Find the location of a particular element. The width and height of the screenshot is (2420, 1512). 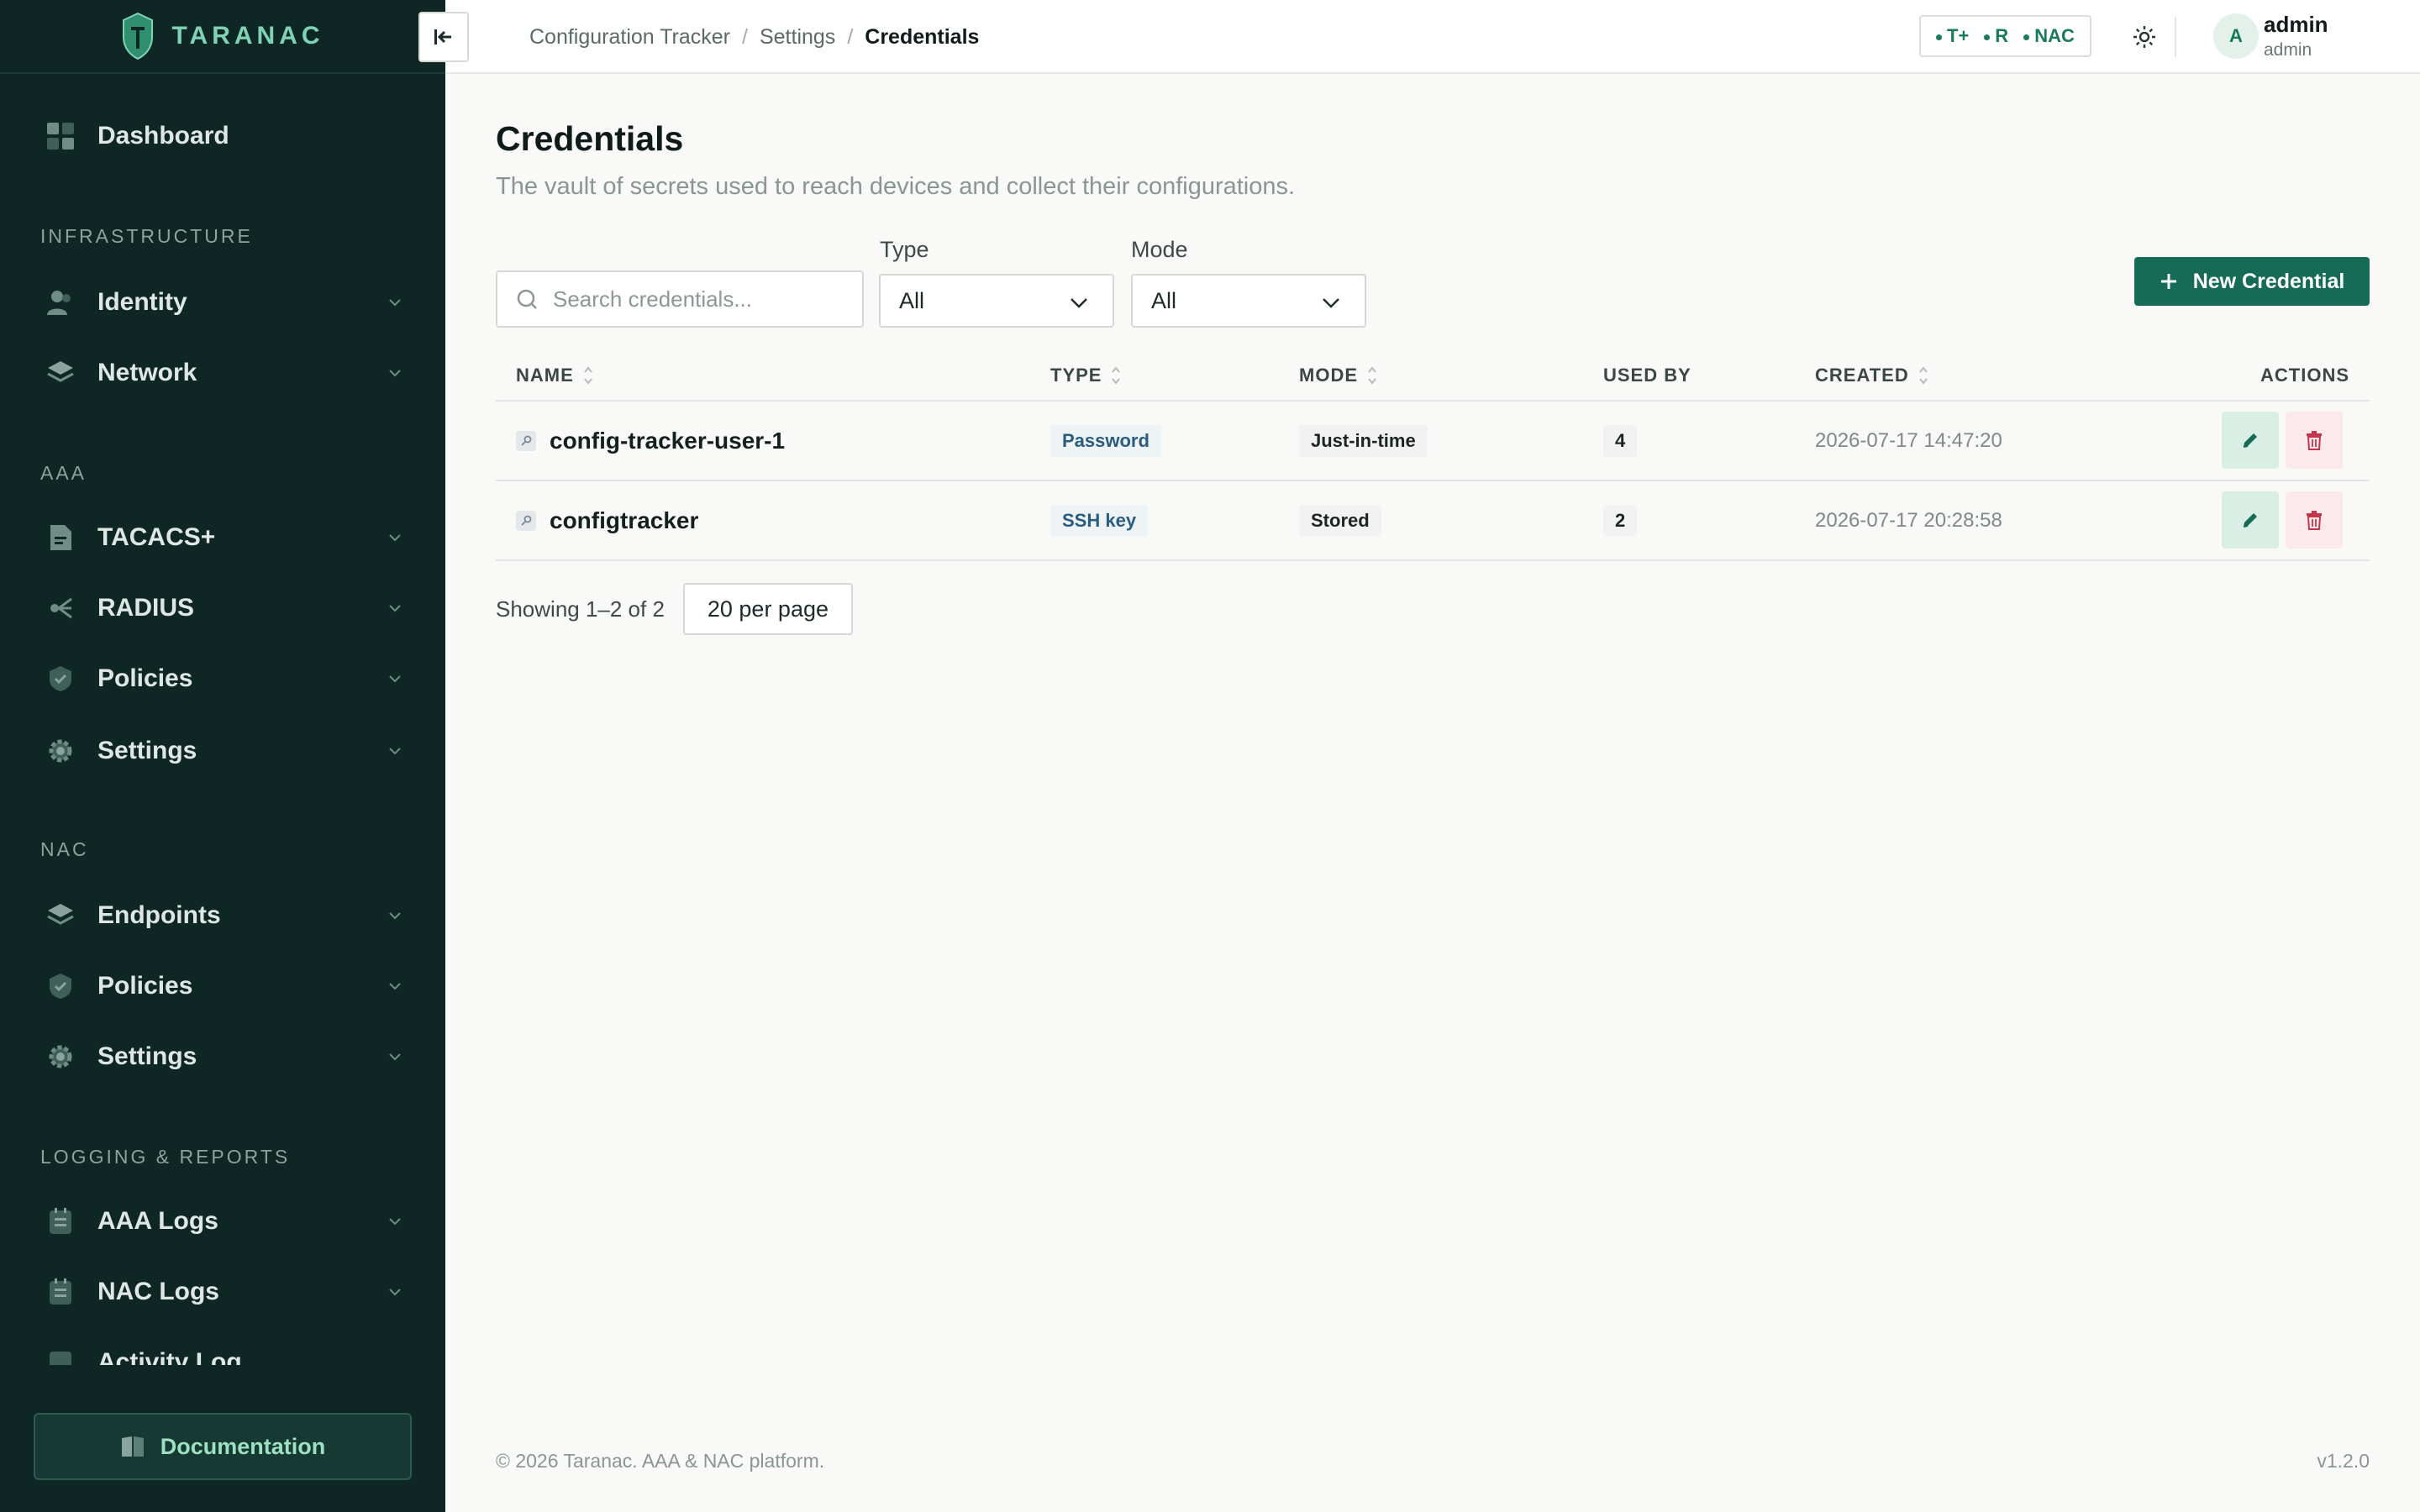

used-by-count: 2 is located at coordinates (1620, 520).